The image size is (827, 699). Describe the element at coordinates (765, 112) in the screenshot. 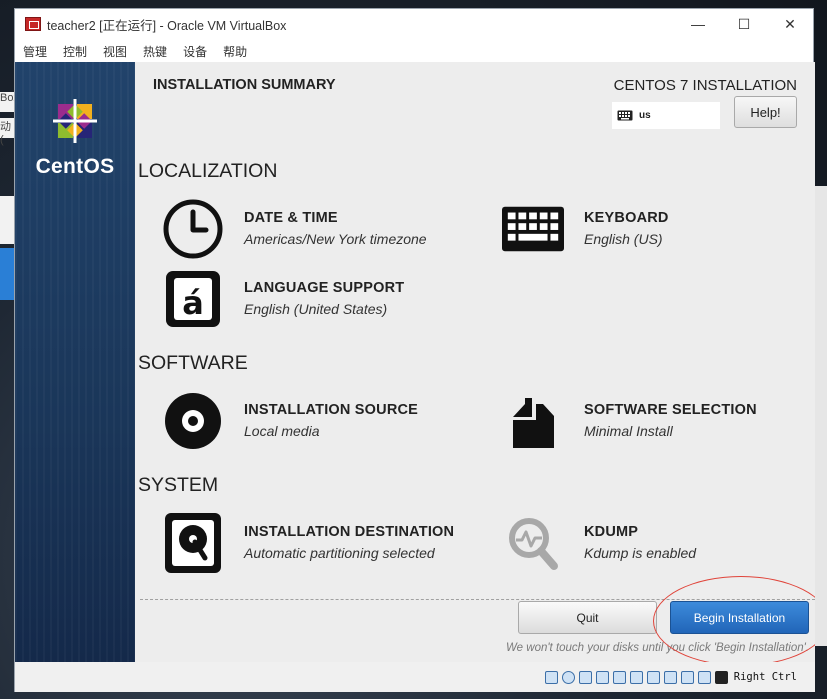

I see `help-button: Help!` at that location.